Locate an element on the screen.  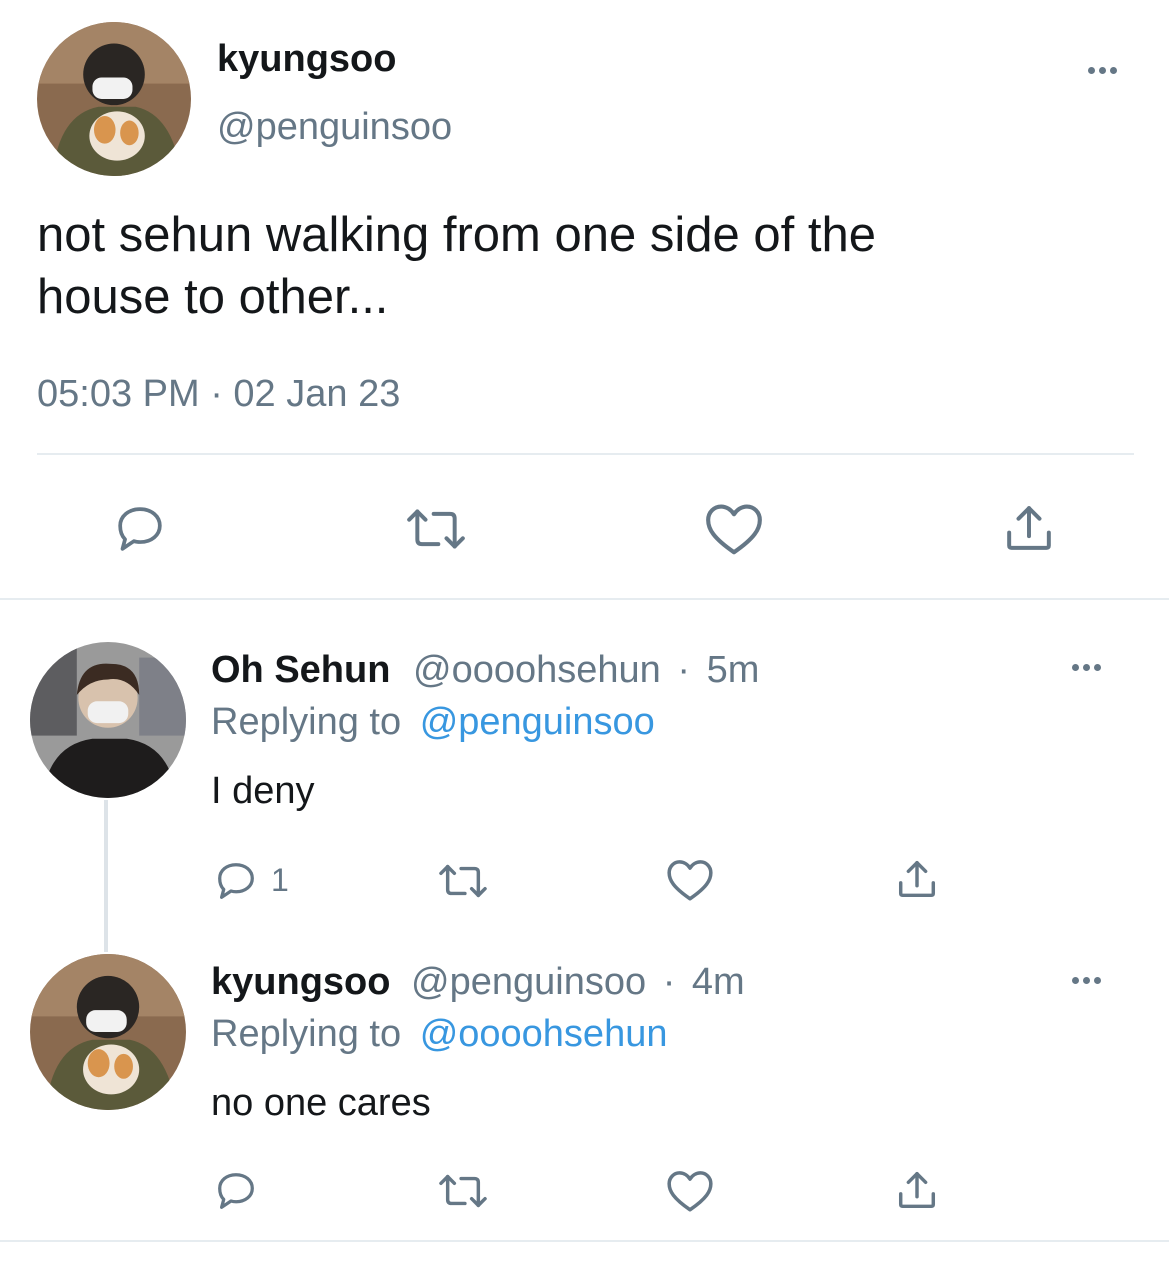
reply-header: kyungsoo @penguinsoo · 4m is located at coordinates (478, 982).